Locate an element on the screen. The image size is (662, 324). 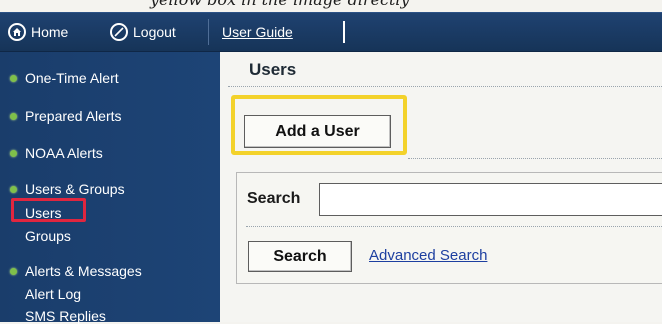
logout-label: Logout is located at coordinates (154, 32).